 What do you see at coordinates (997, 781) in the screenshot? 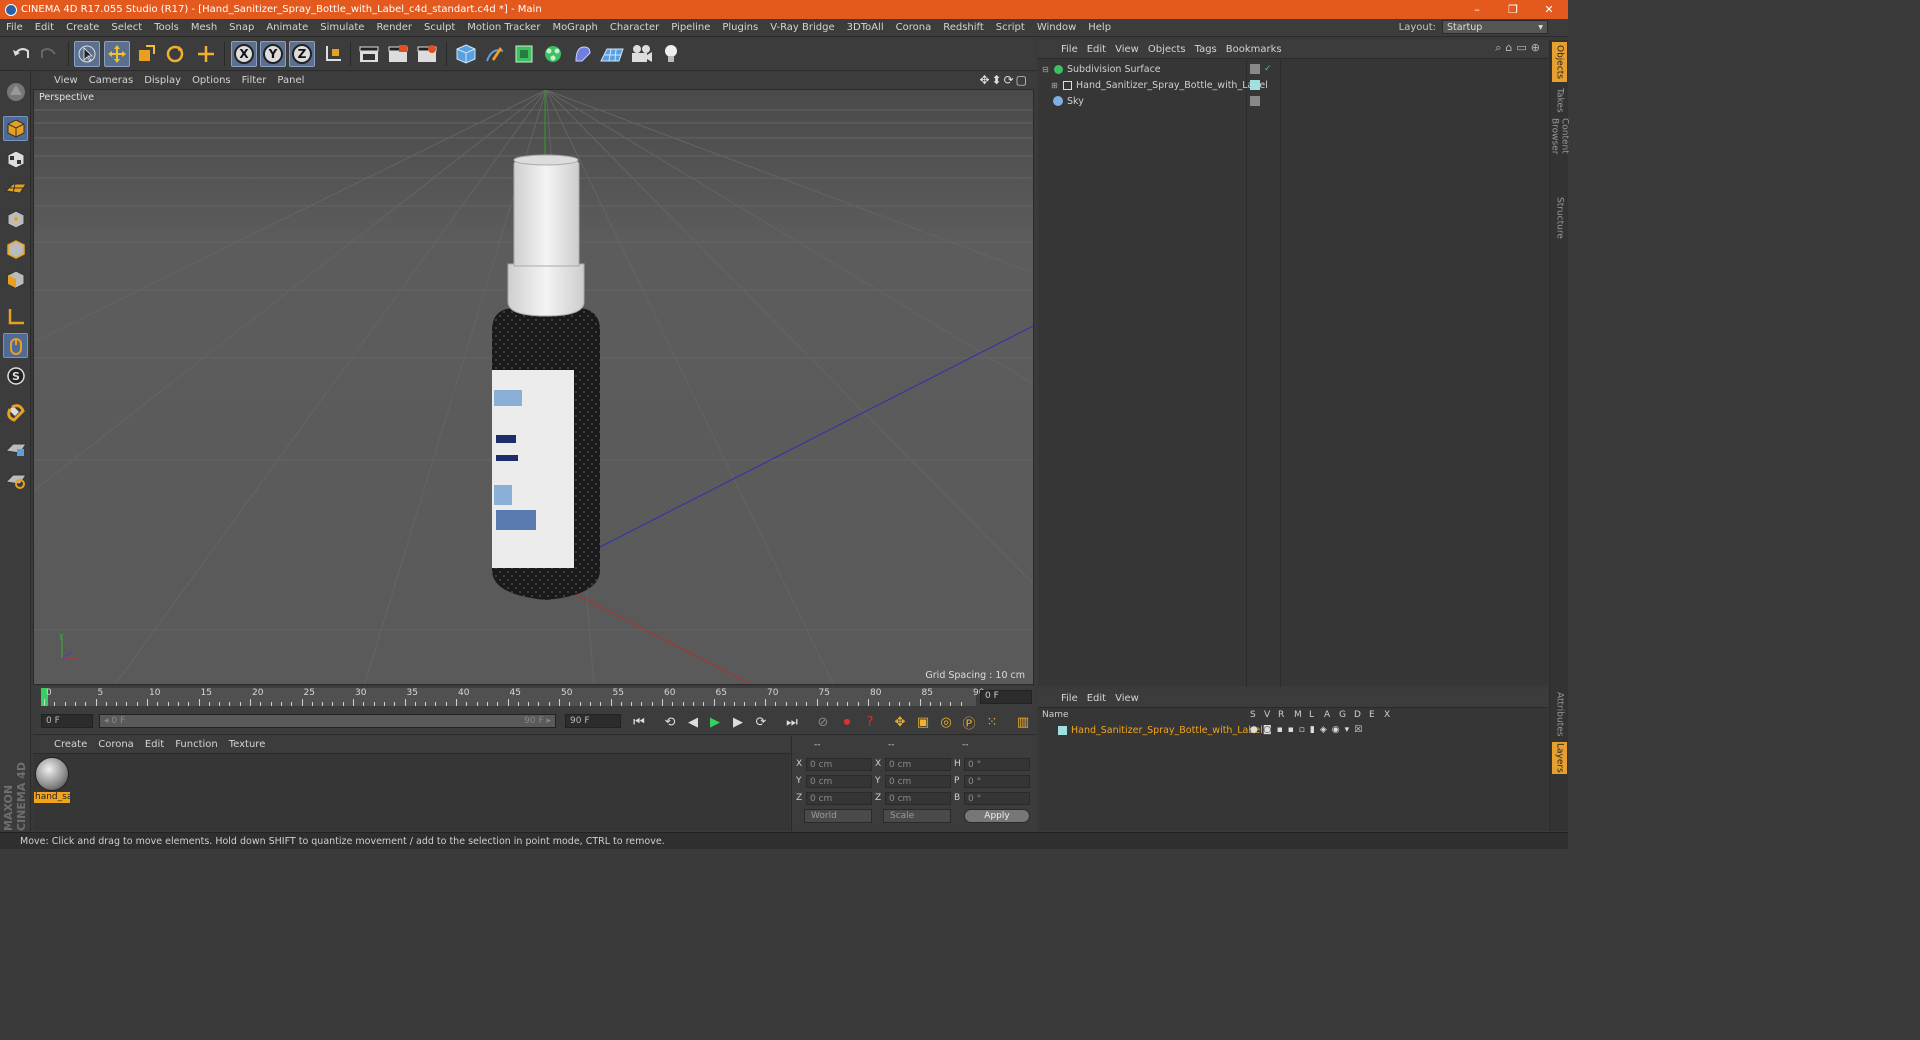
I see `coords-rot-p-field: 0 °` at bounding box center [997, 781].